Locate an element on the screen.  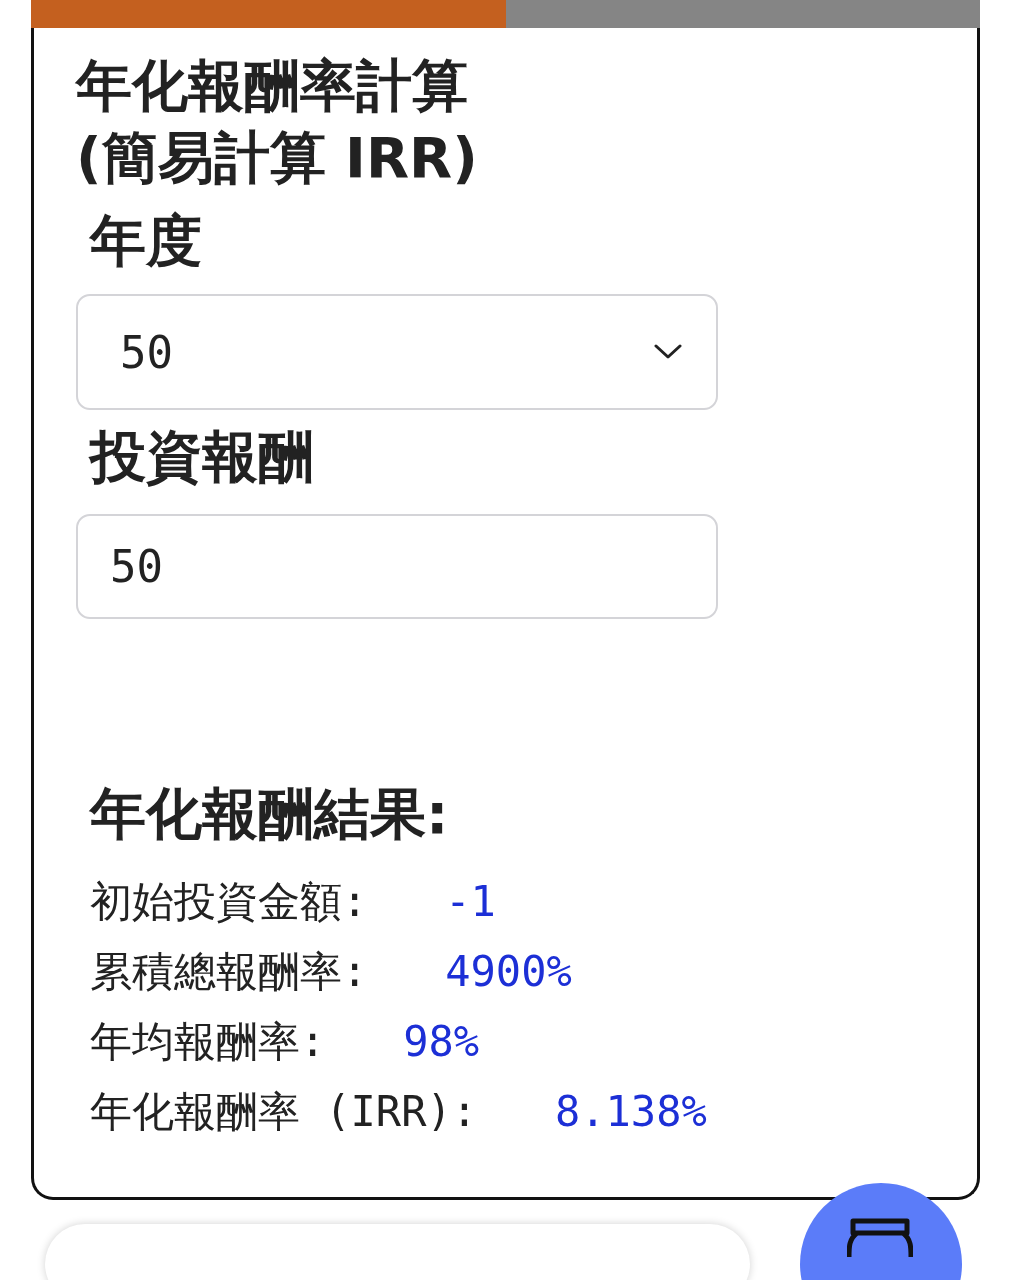
chevron-down-icon is located at coordinates (668, 352).